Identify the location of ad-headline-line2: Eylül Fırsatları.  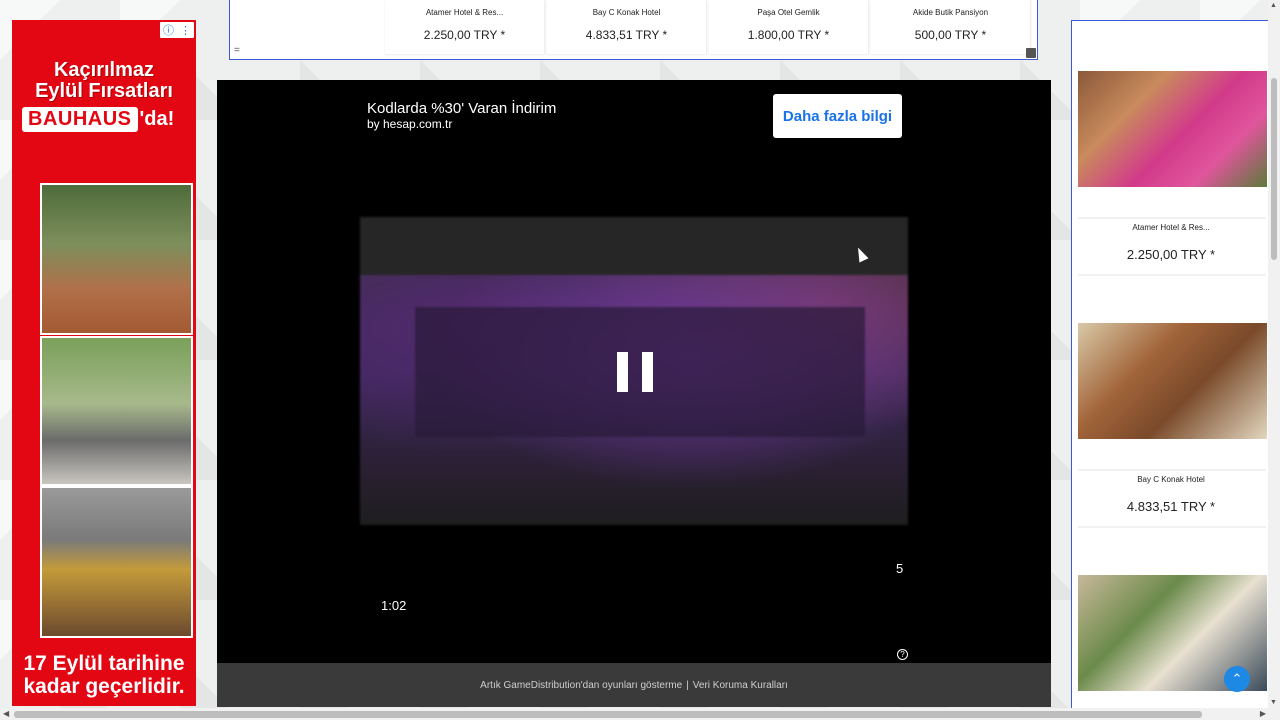
(104, 91).